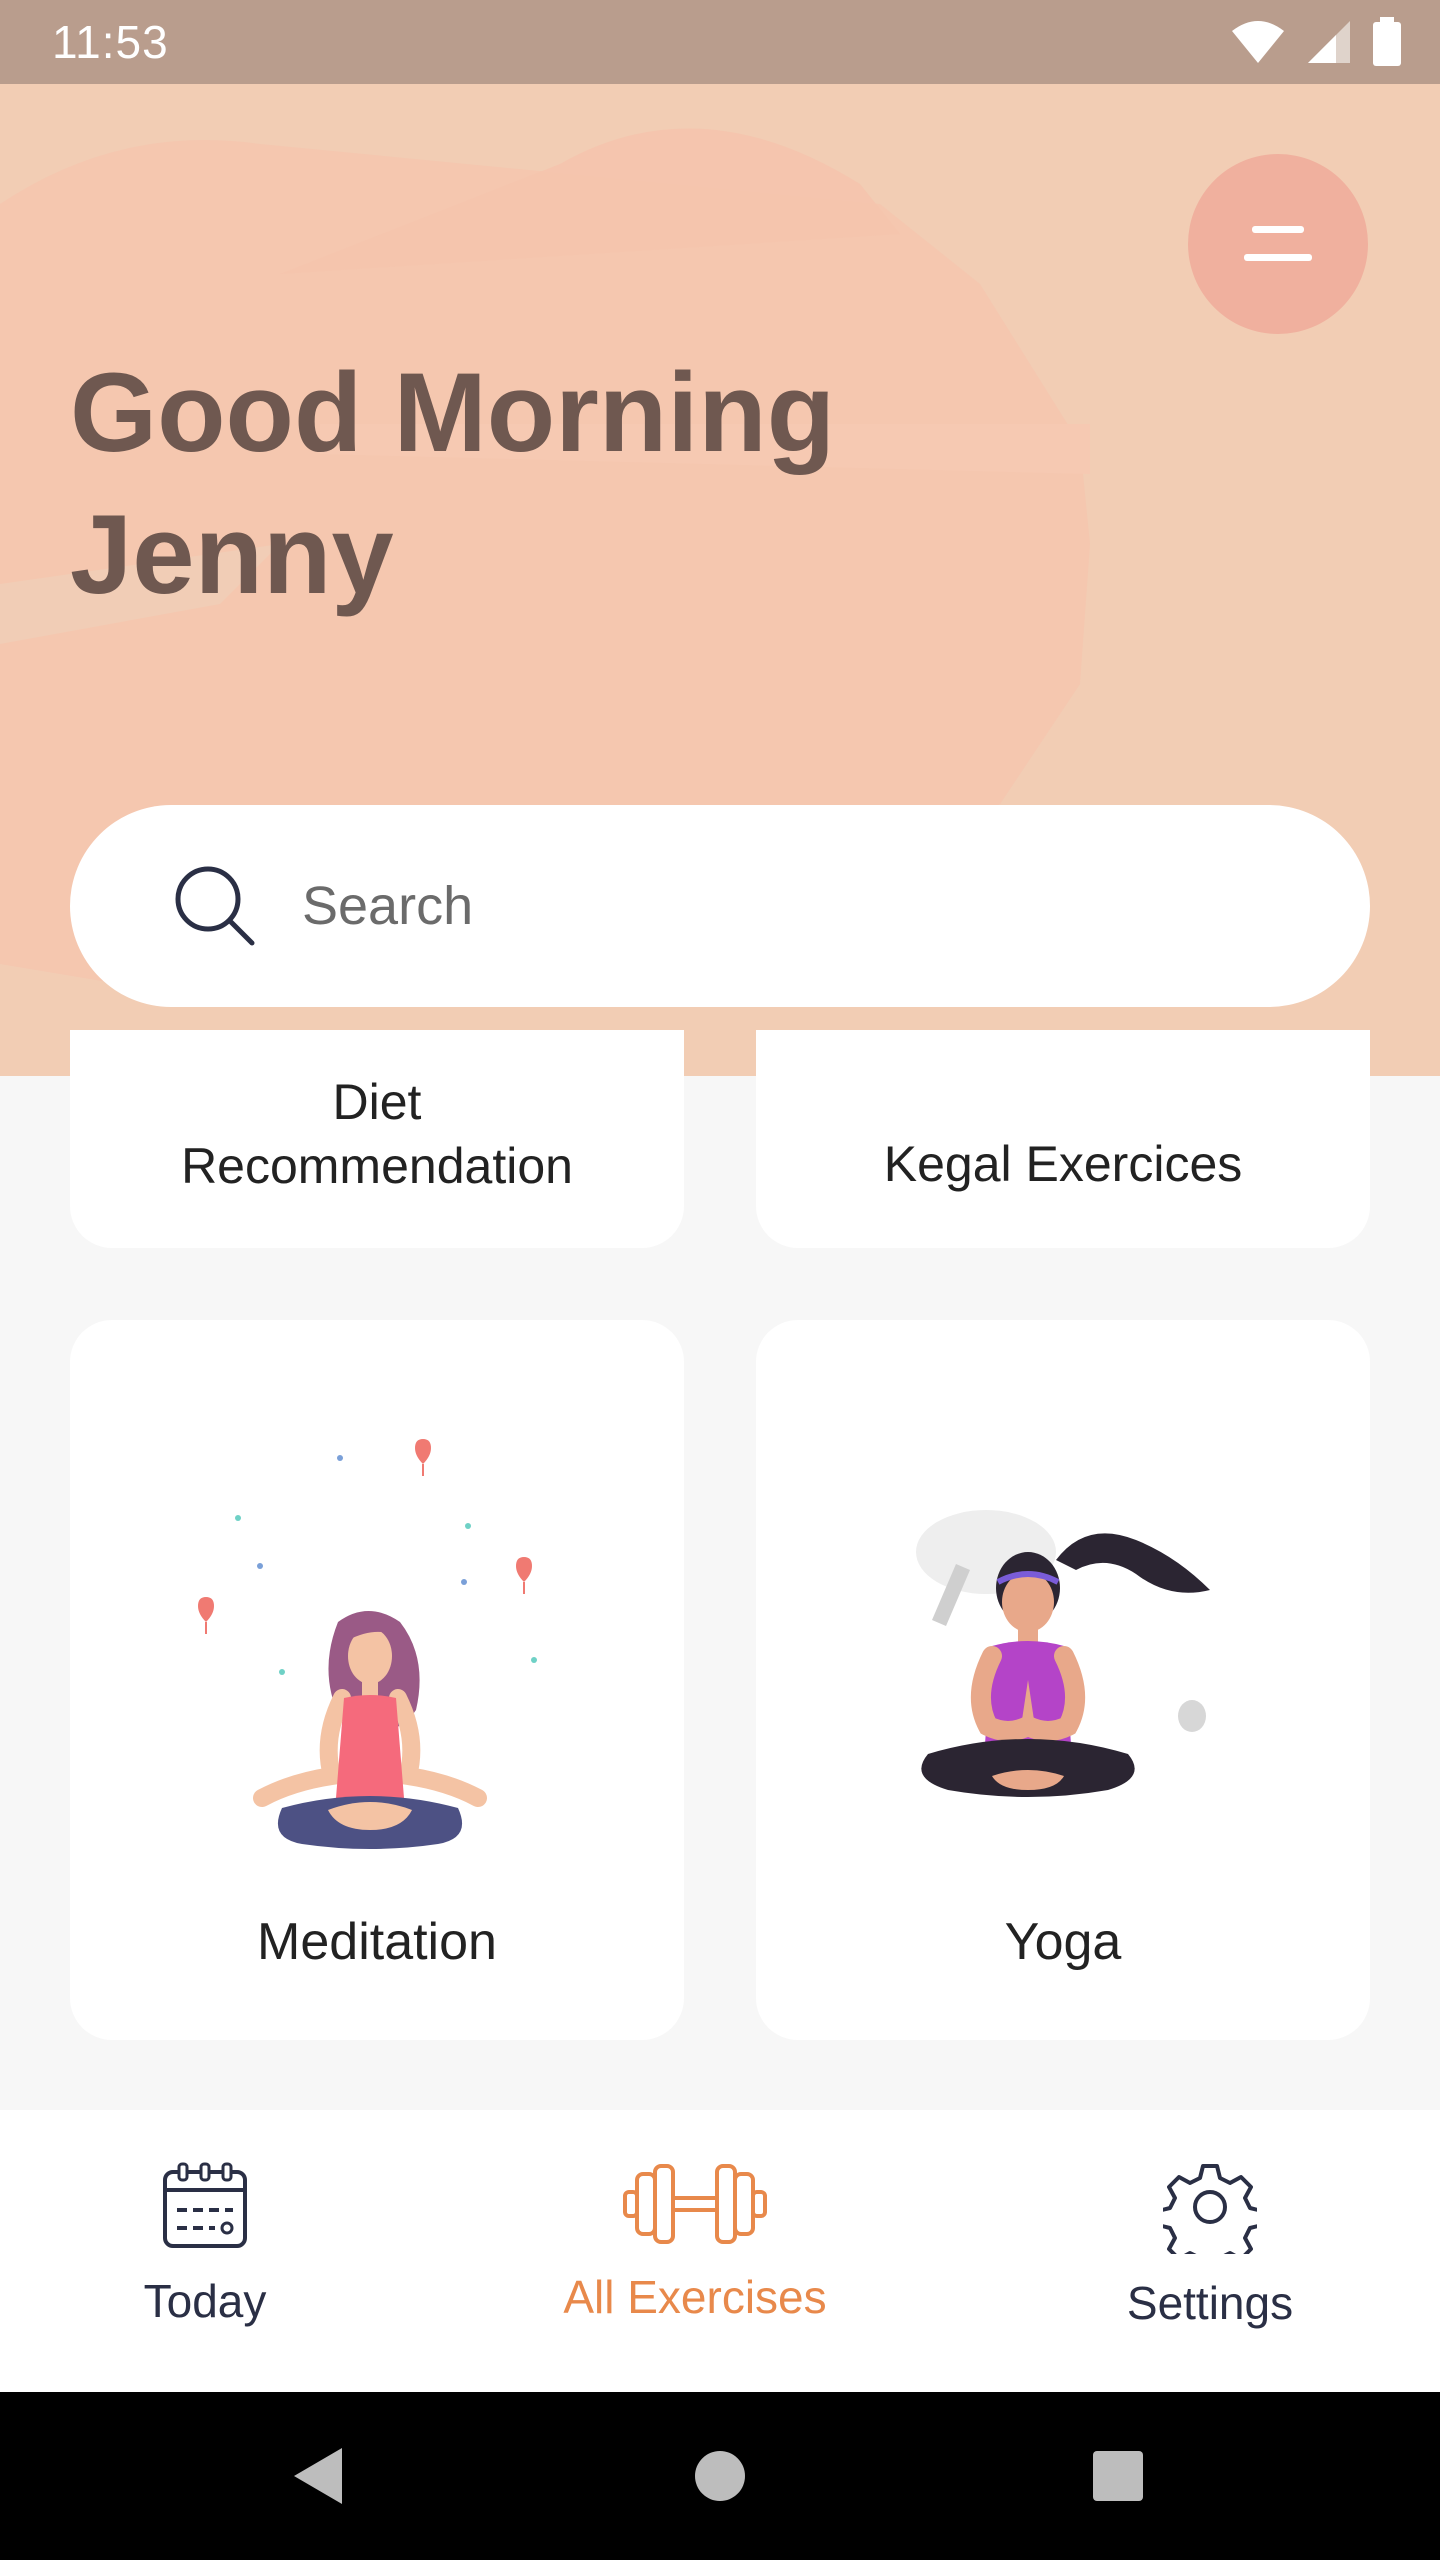 The width and height of the screenshot is (1440, 2560). What do you see at coordinates (1063, 1680) in the screenshot?
I see `card-yoga: Yoga` at bounding box center [1063, 1680].